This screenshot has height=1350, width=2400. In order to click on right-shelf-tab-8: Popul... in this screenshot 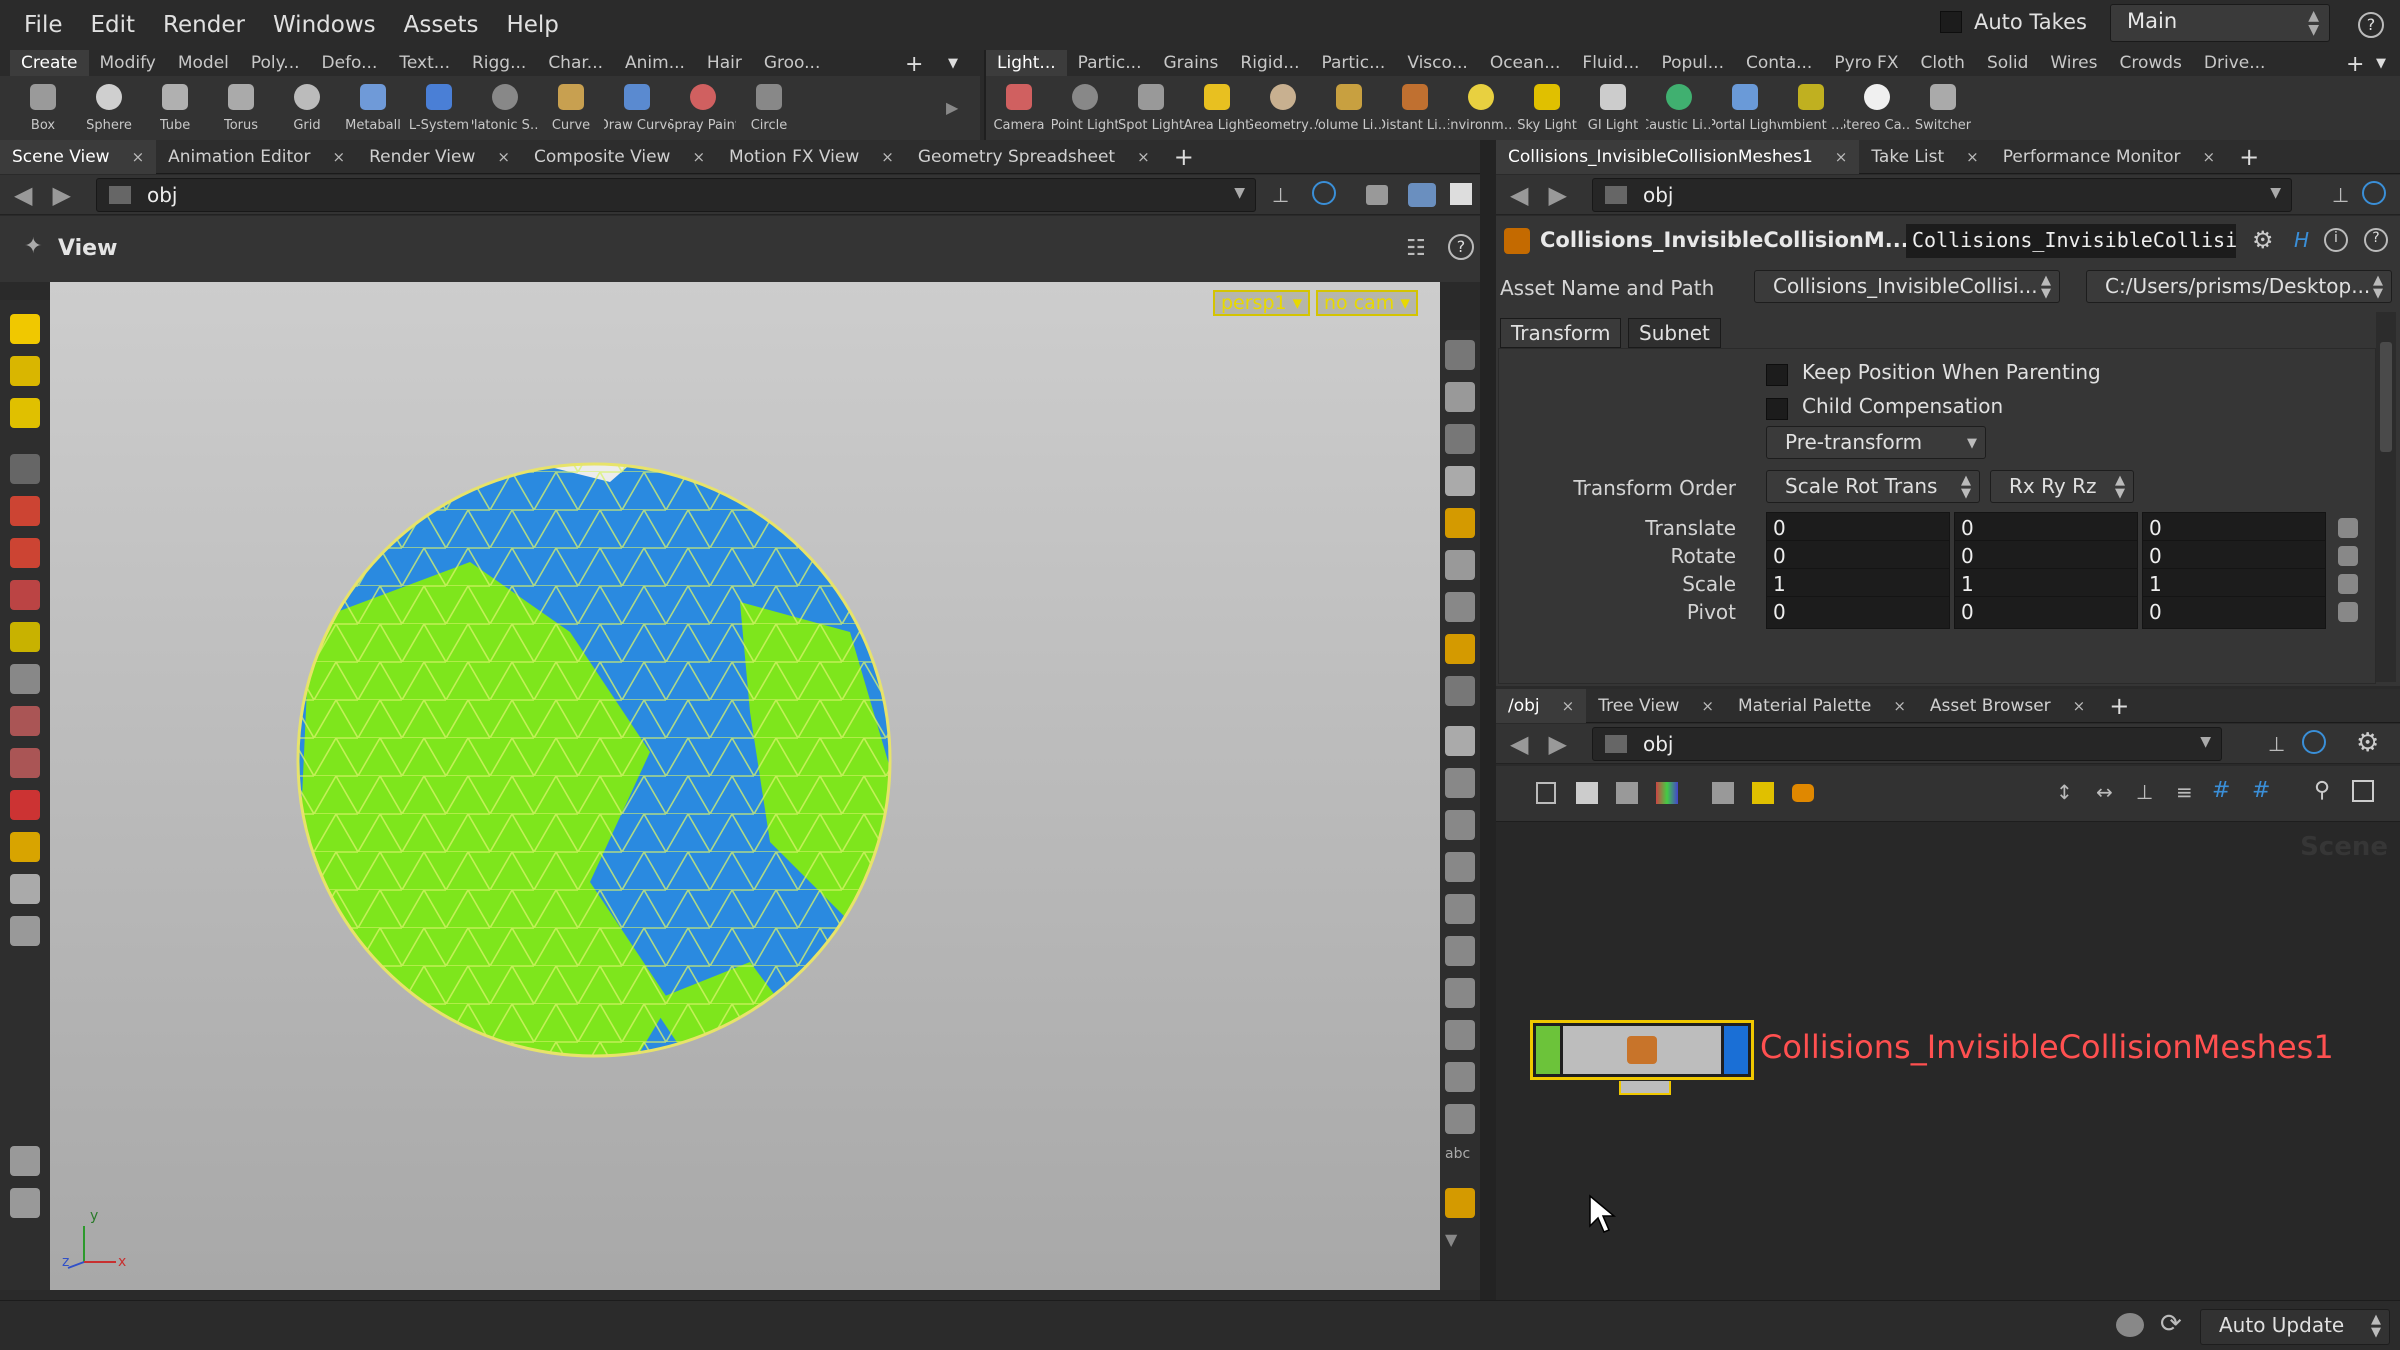, I will do `click(1692, 63)`.